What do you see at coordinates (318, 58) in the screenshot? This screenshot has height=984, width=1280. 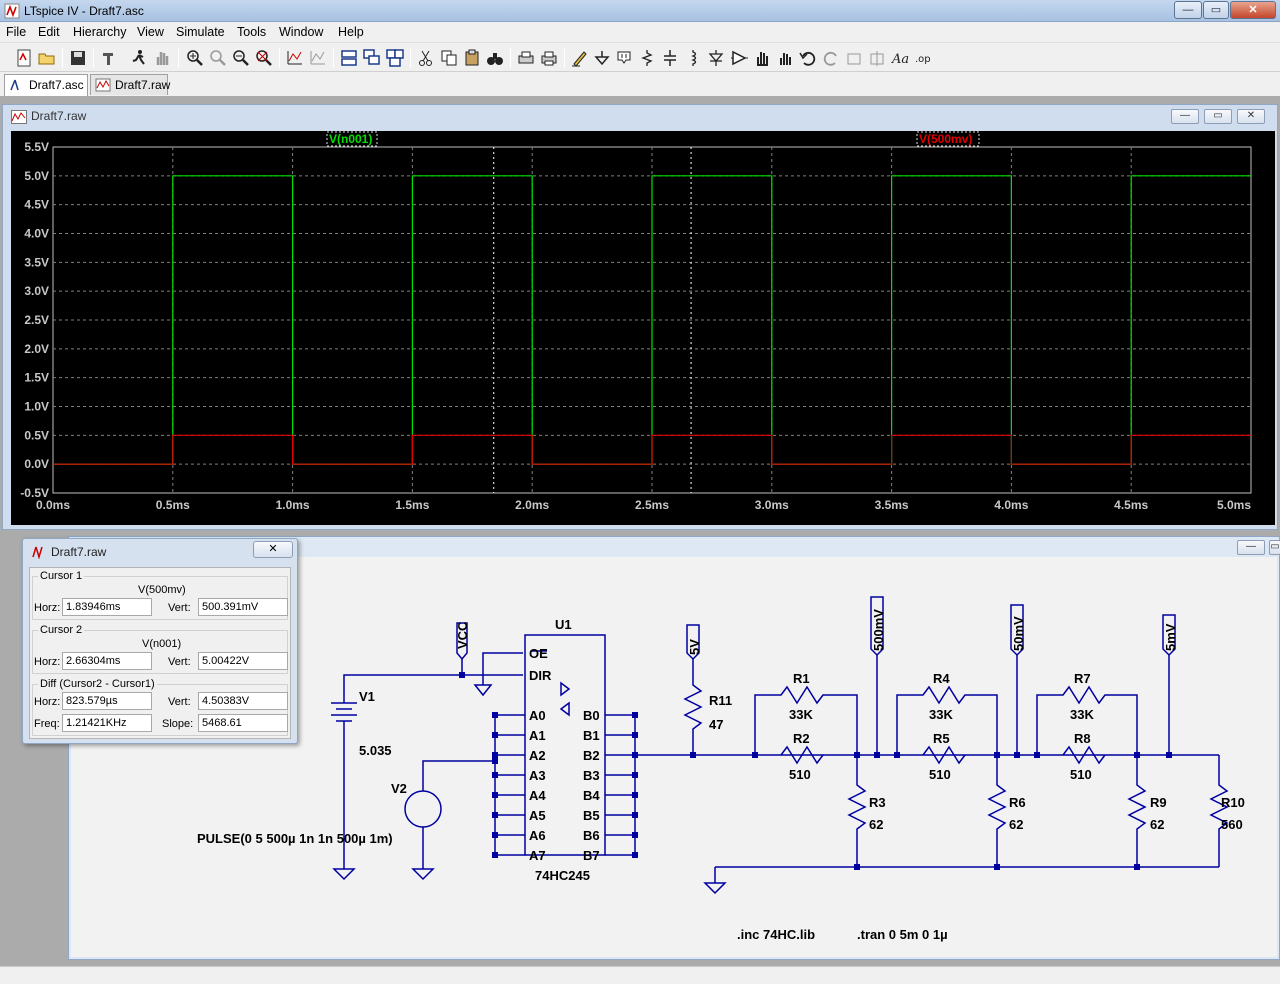 I see `delete-trace-icon` at bounding box center [318, 58].